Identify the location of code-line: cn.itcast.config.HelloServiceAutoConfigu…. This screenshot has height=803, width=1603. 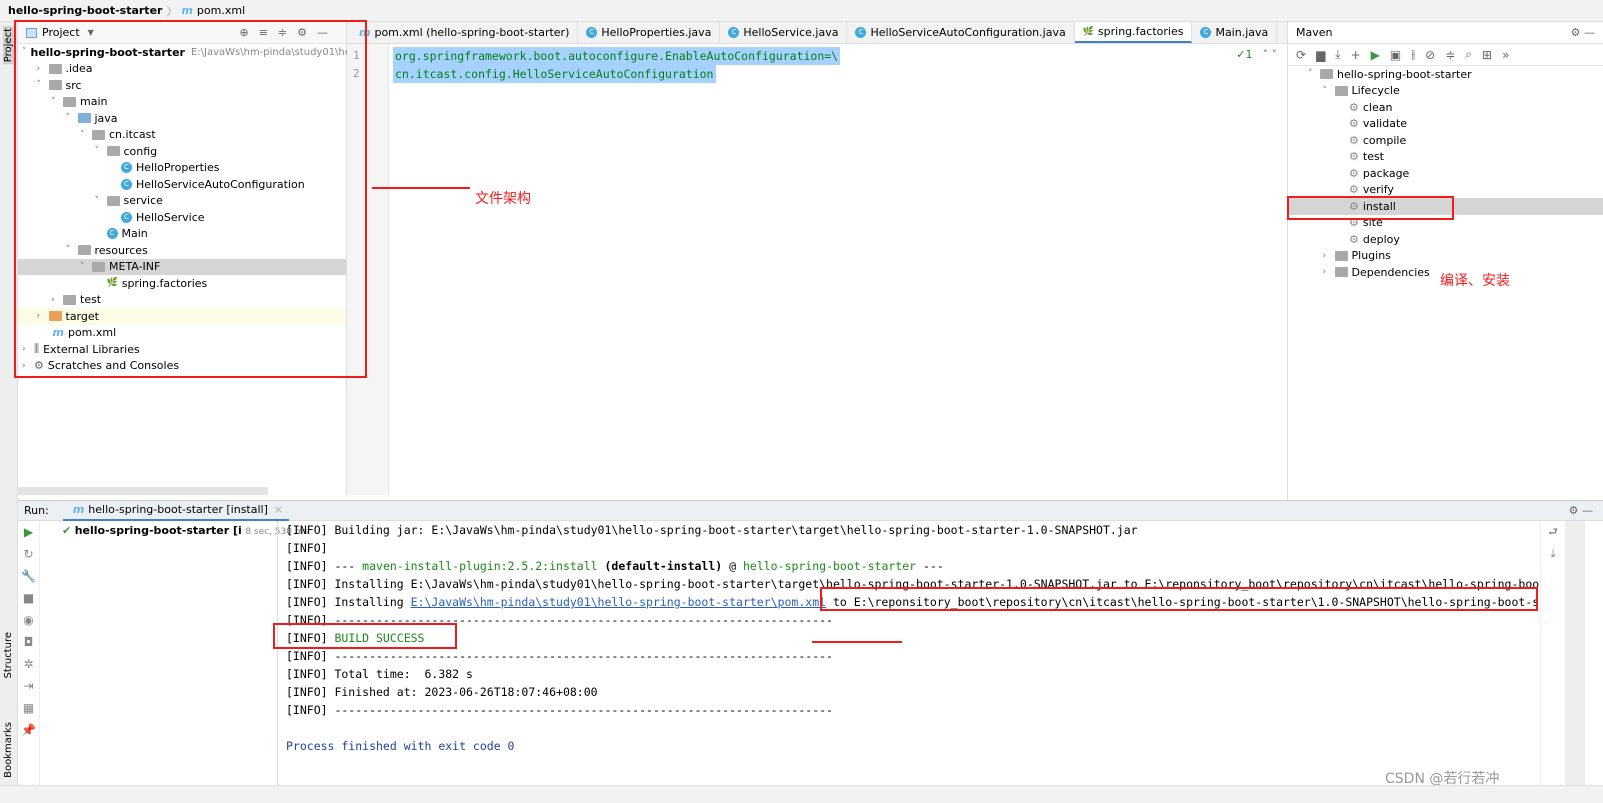
(554, 74).